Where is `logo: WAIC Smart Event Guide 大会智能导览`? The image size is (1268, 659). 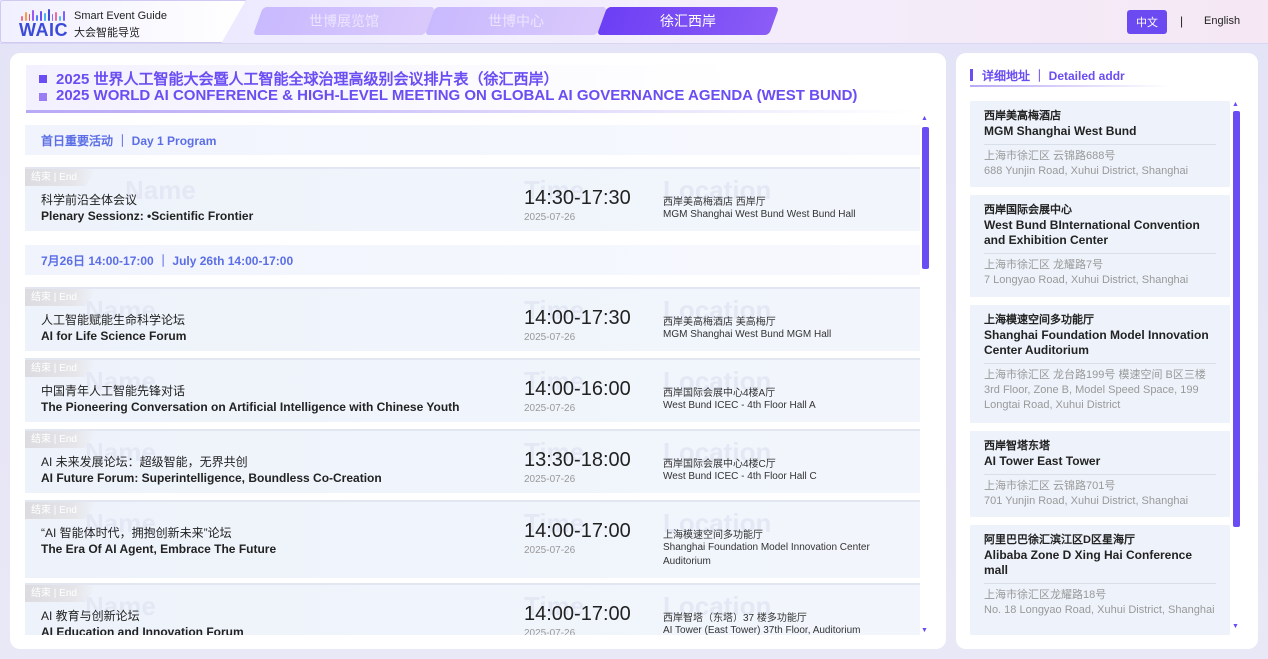
logo: WAIC Smart Event Guide 大会智能导览 is located at coordinates (123, 21).